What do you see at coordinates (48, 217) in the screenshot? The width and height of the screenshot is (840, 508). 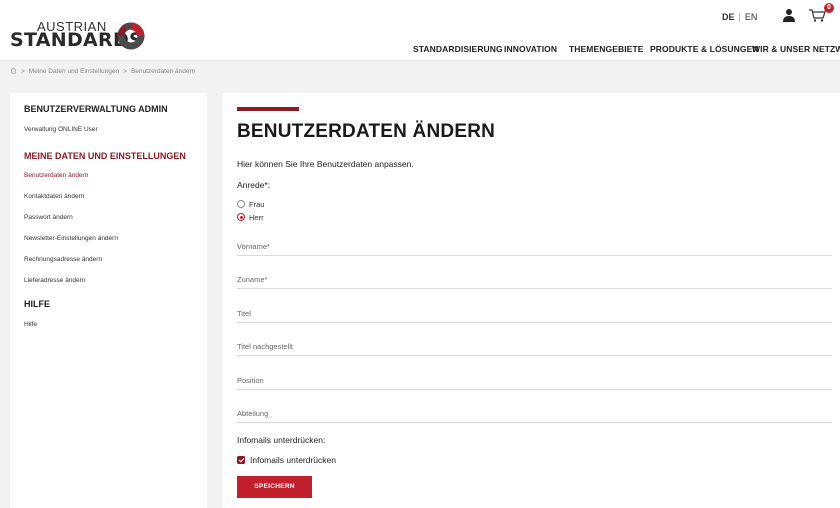 I see `sidebar-item-passwort: Passwort ändern` at bounding box center [48, 217].